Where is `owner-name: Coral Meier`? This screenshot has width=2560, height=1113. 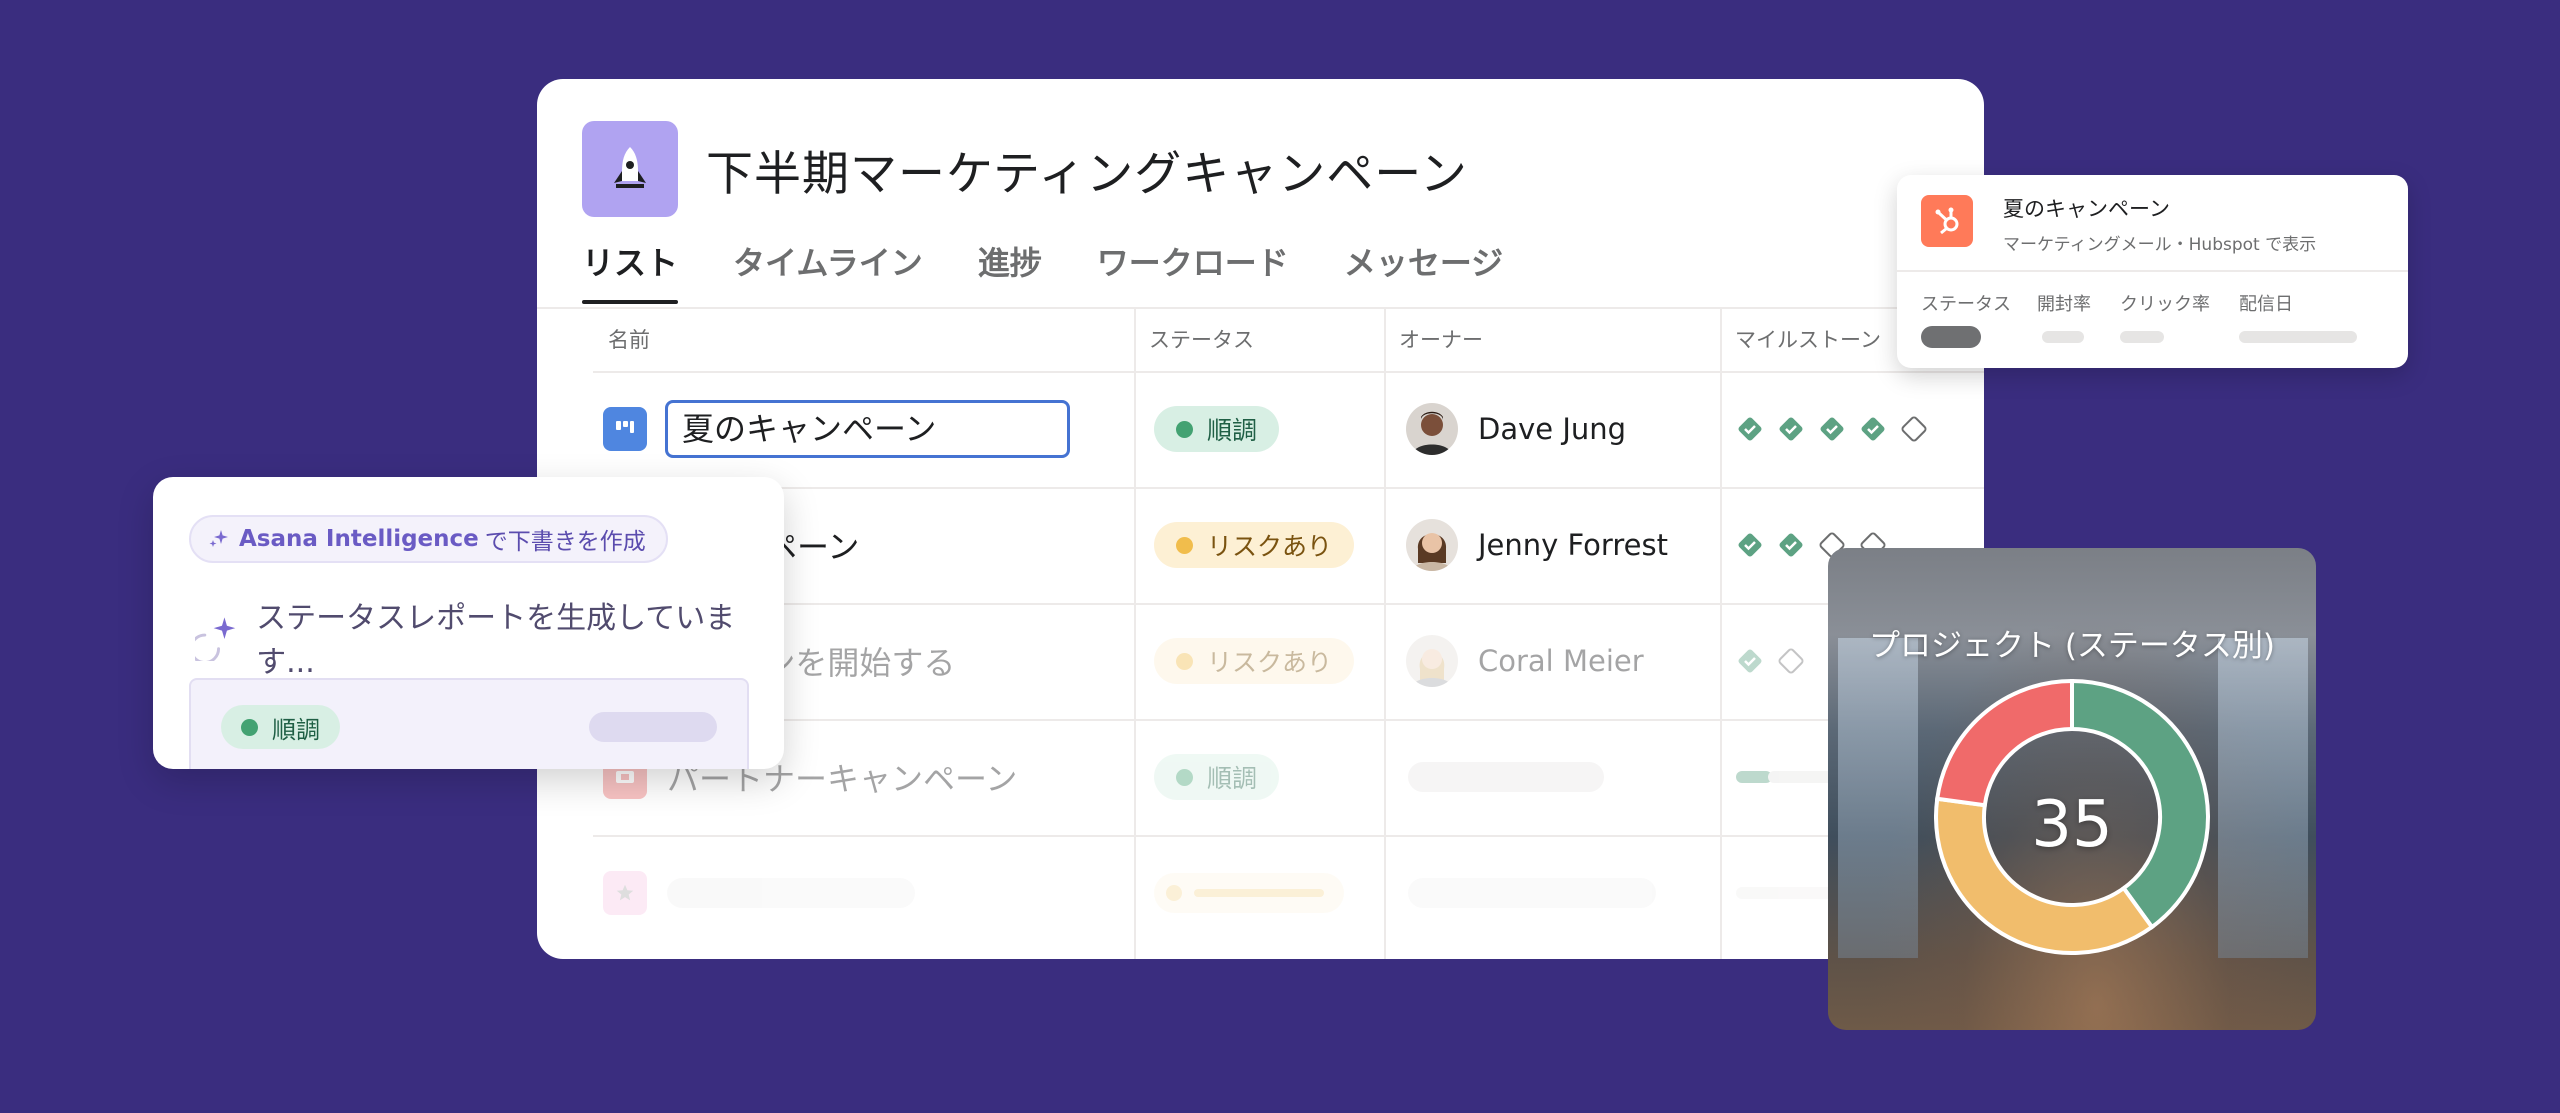
owner-name: Coral Meier is located at coordinates (1561, 661).